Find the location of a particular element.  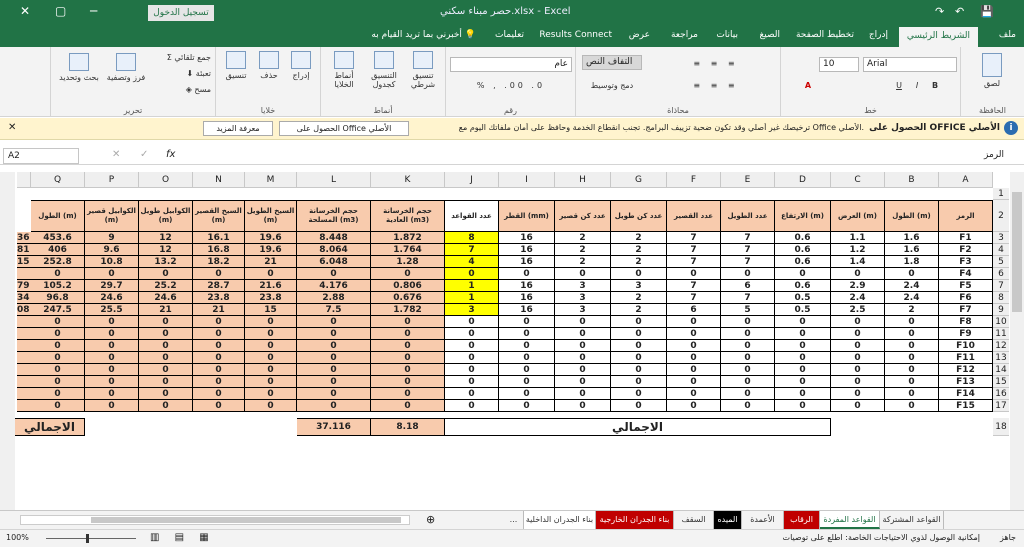

table-cell: F13 is located at coordinates (966, 382).